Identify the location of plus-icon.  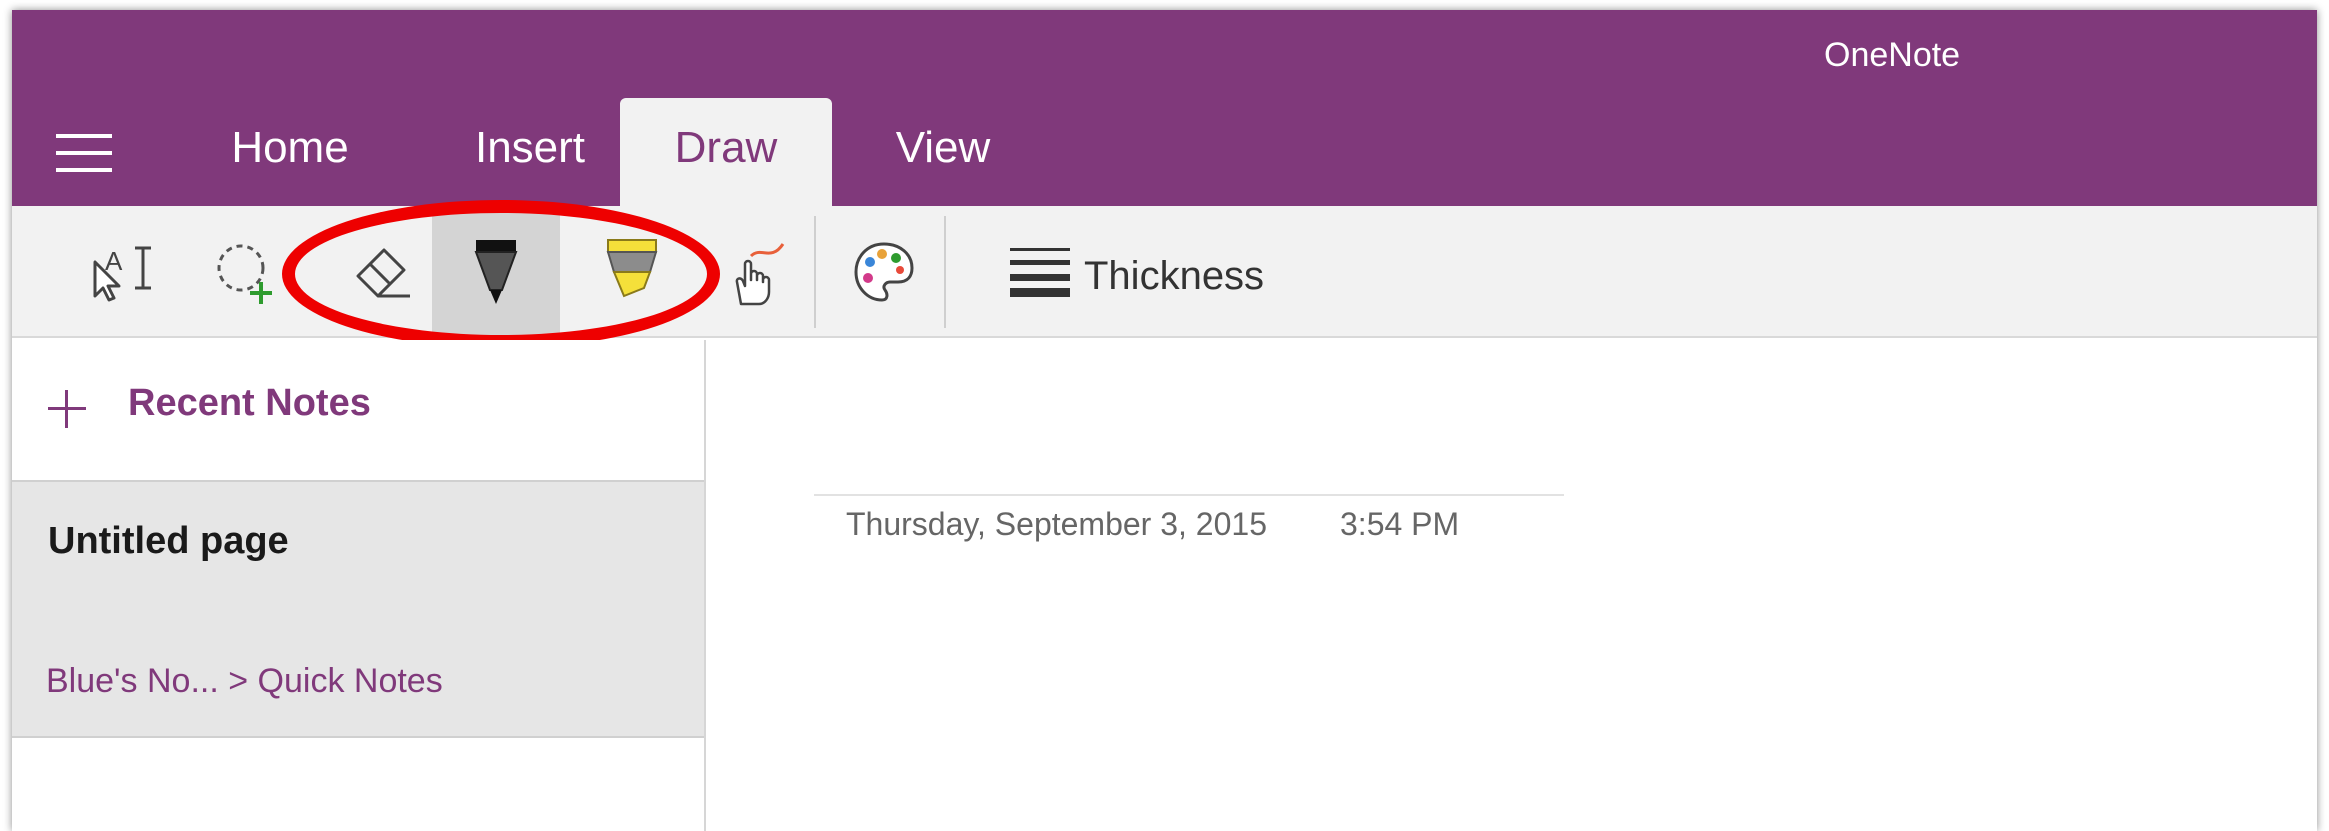
(67, 409).